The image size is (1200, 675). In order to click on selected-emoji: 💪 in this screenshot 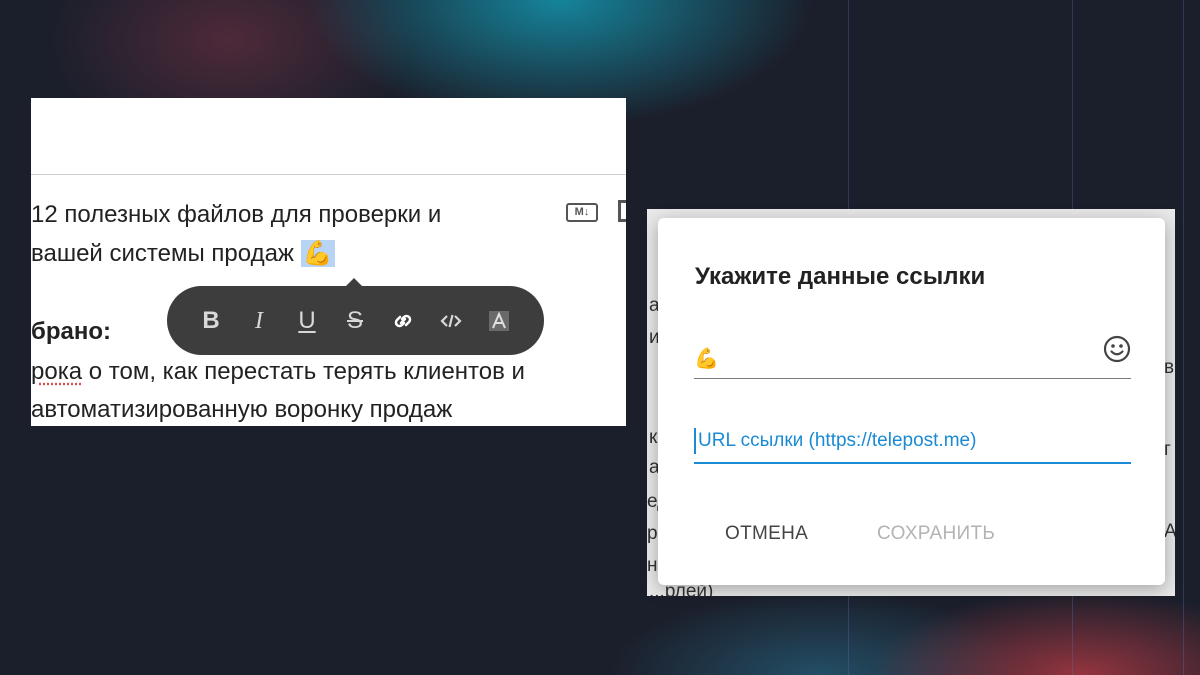, I will do `click(317, 253)`.